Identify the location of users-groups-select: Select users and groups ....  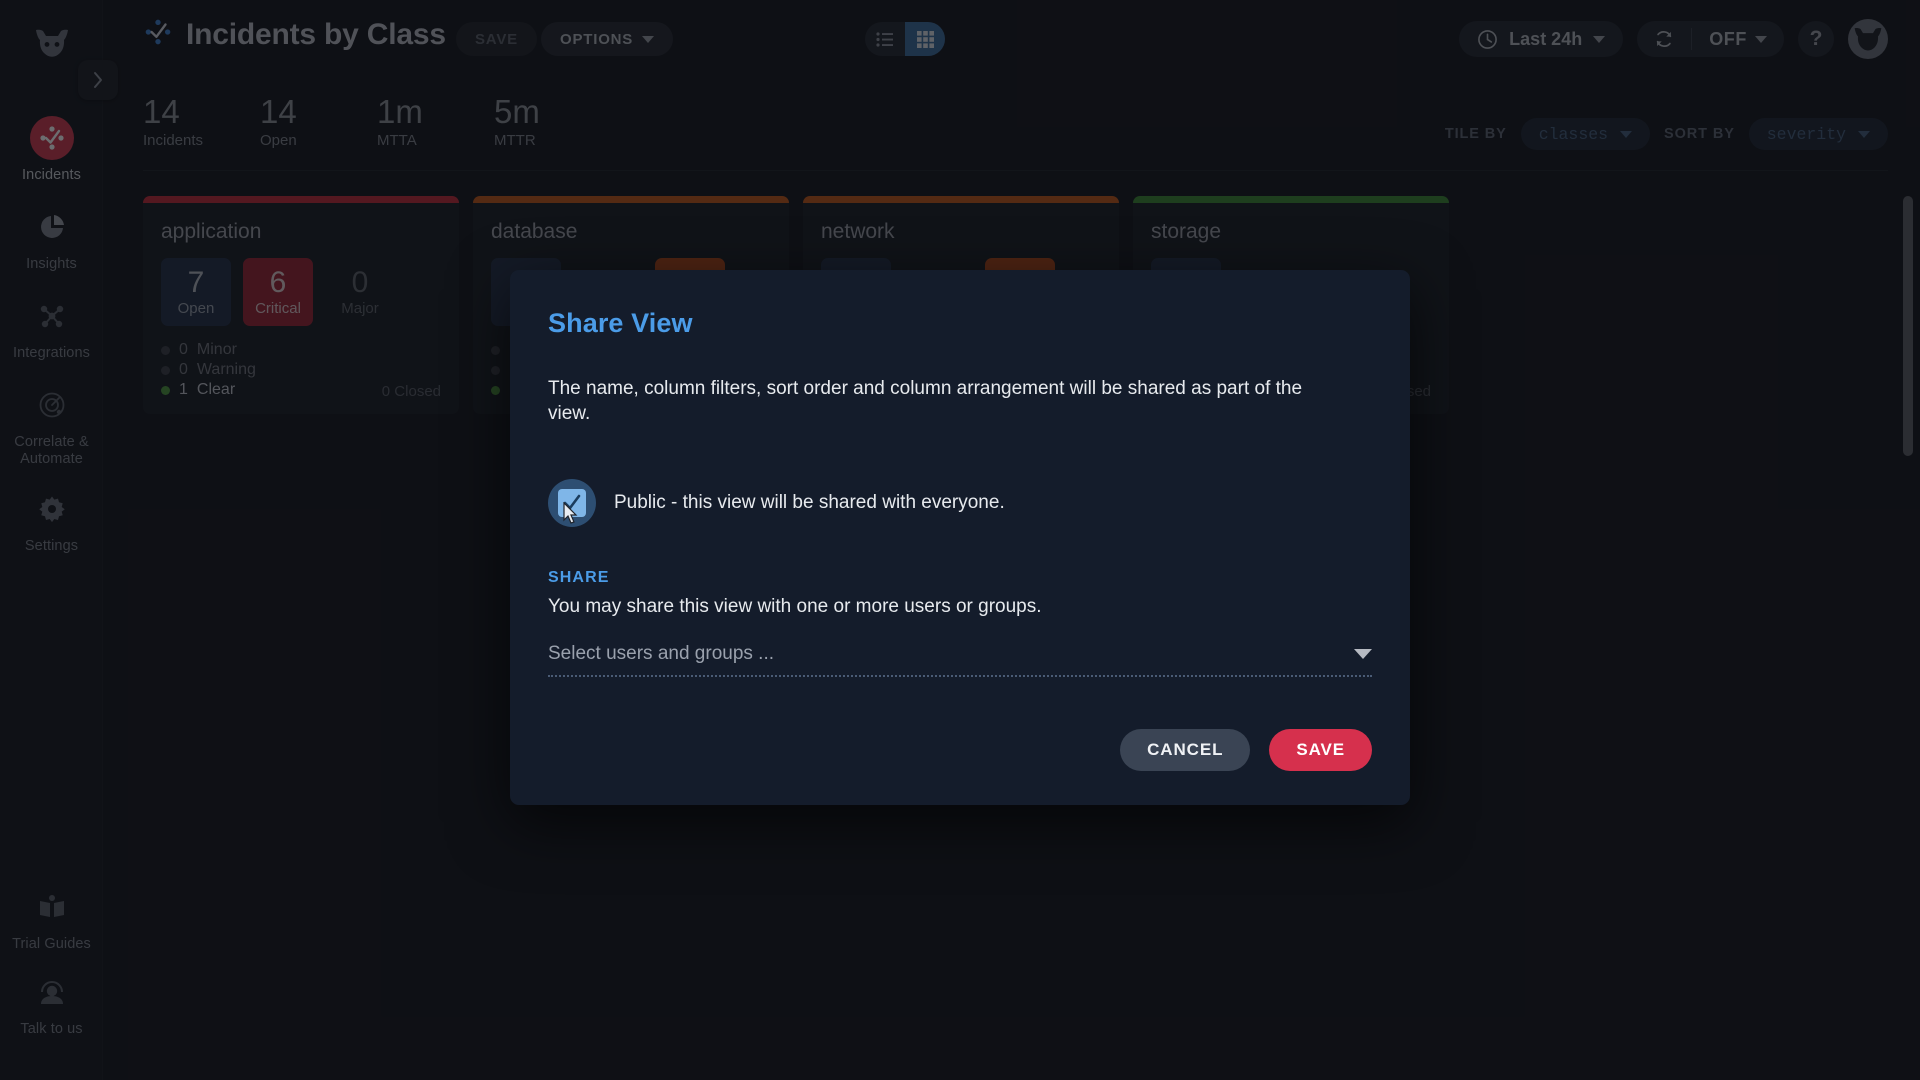
(960, 660).